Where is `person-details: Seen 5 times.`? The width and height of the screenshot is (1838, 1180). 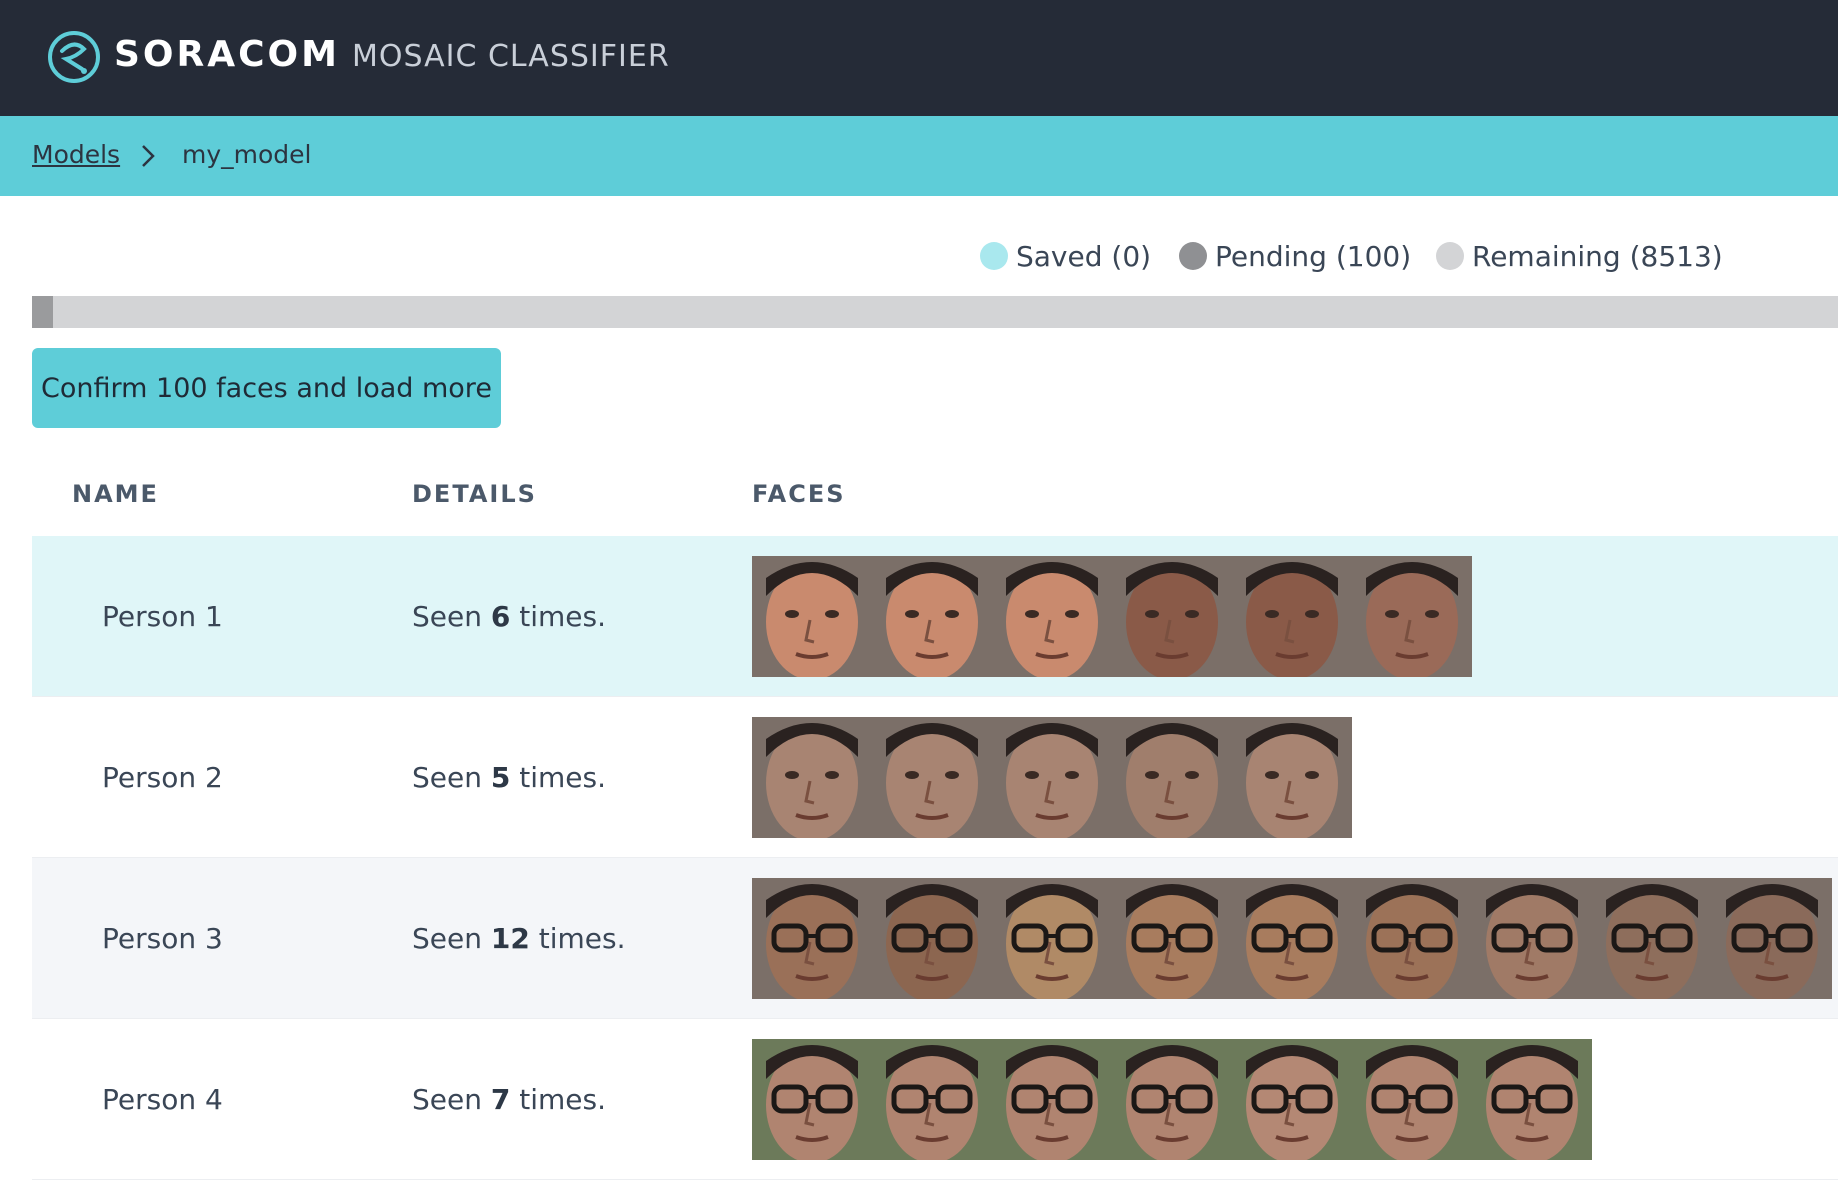 person-details: Seen 5 times. is located at coordinates (509, 777).